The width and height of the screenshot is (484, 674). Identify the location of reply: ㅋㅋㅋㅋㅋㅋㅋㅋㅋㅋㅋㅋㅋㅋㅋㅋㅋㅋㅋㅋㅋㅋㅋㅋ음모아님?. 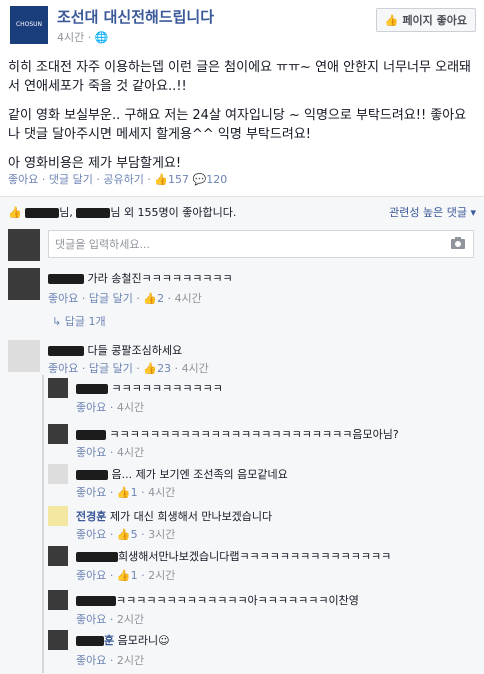
(237, 434).